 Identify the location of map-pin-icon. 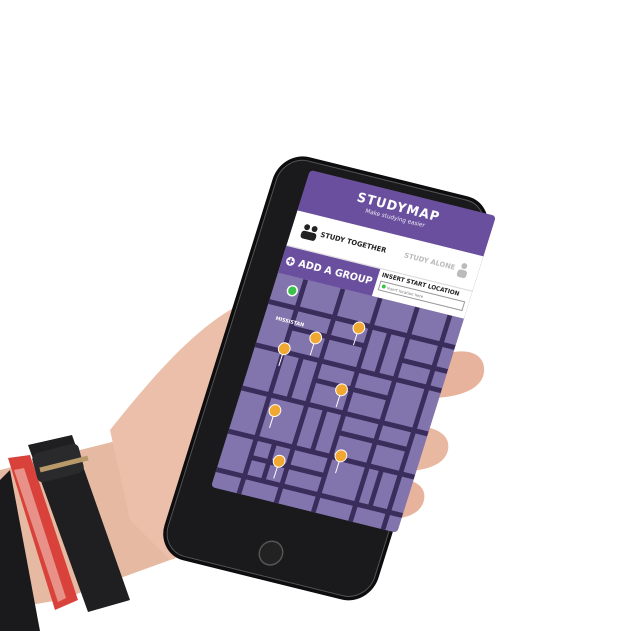
(316, 343).